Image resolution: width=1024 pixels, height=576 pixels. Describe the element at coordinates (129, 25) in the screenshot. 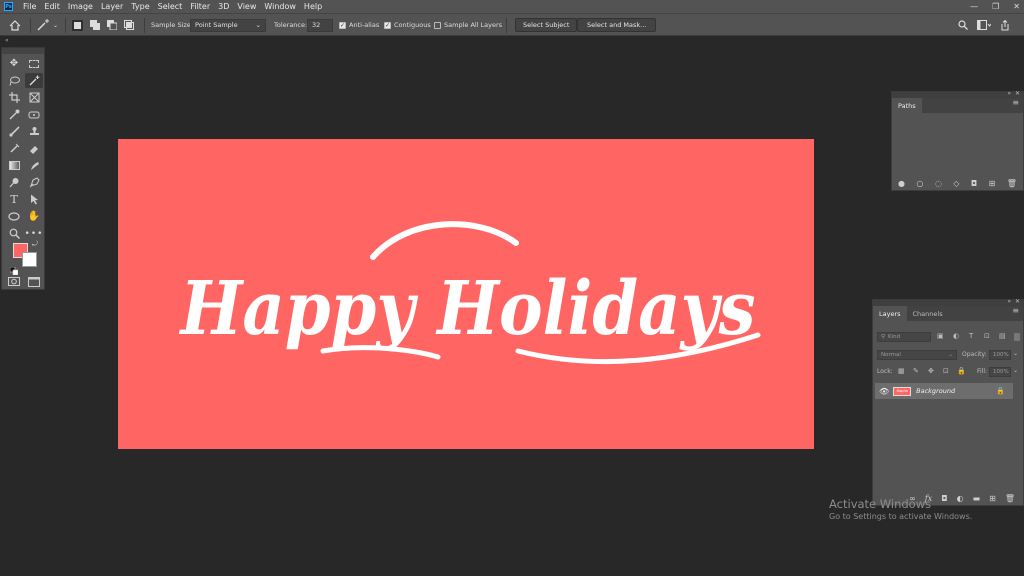

I see `intersect-selection-icon` at that location.